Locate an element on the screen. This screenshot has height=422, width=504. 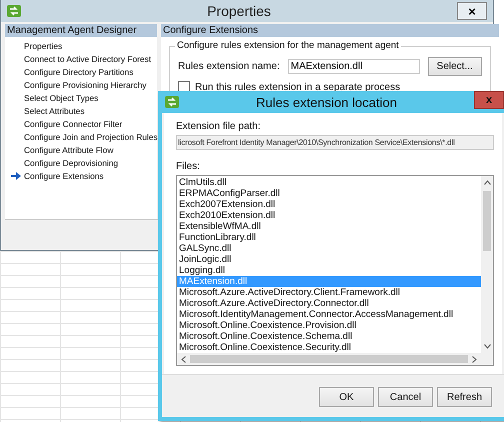
file-item: JoinLogic.dll is located at coordinates (329, 259).